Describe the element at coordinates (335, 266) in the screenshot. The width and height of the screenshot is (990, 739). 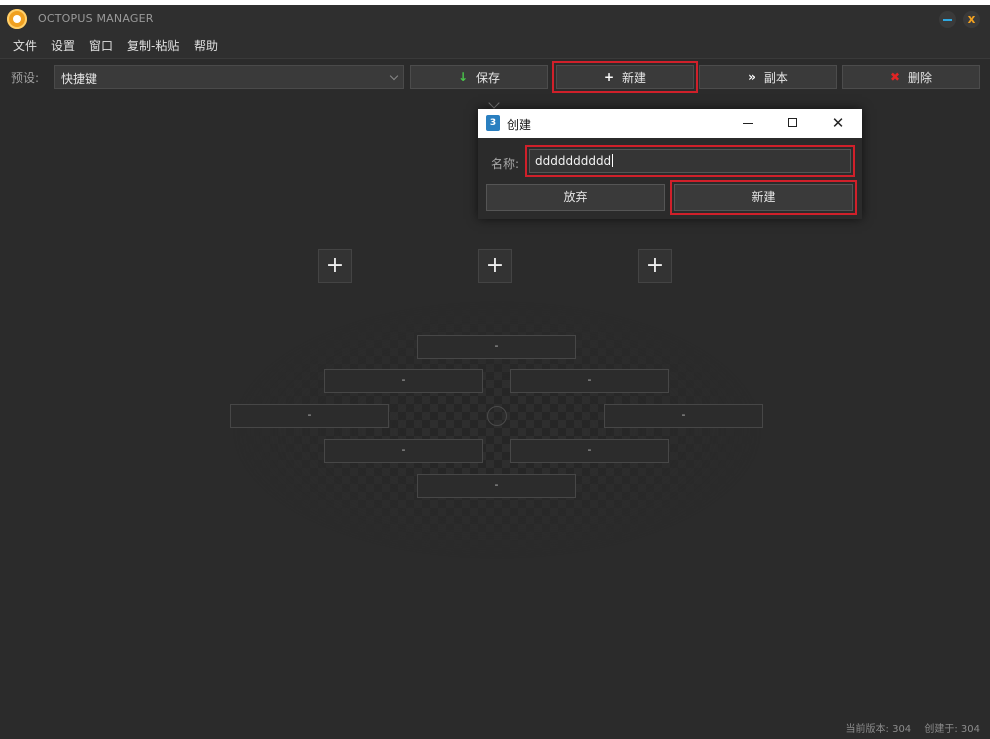
I see `add-slot-button-1: +` at that location.